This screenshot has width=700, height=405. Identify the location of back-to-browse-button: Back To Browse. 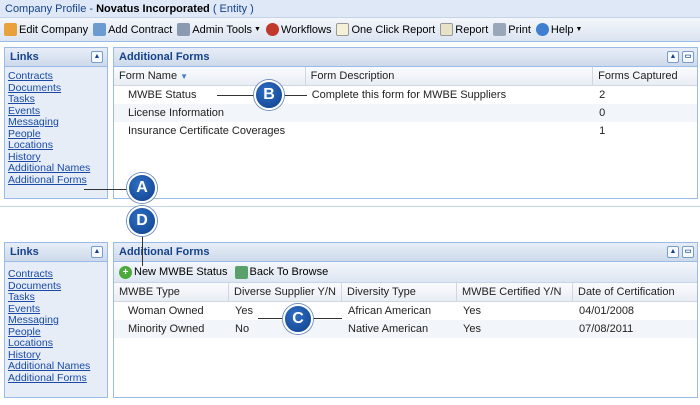
(281, 272).